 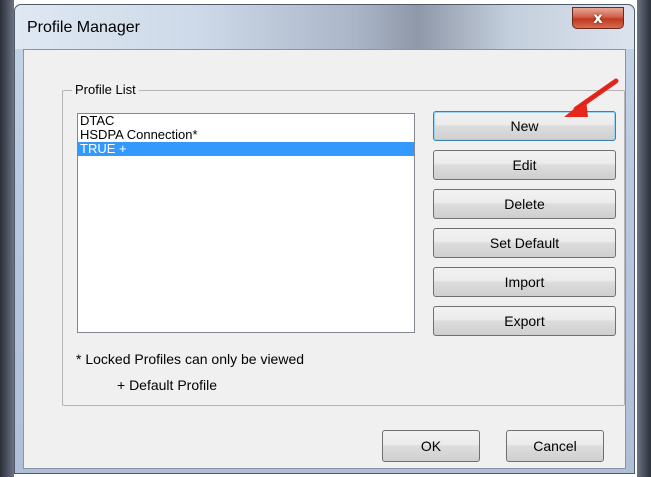 What do you see at coordinates (524, 204) in the screenshot?
I see `delete-button: Delete` at bounding box center [524, 204].